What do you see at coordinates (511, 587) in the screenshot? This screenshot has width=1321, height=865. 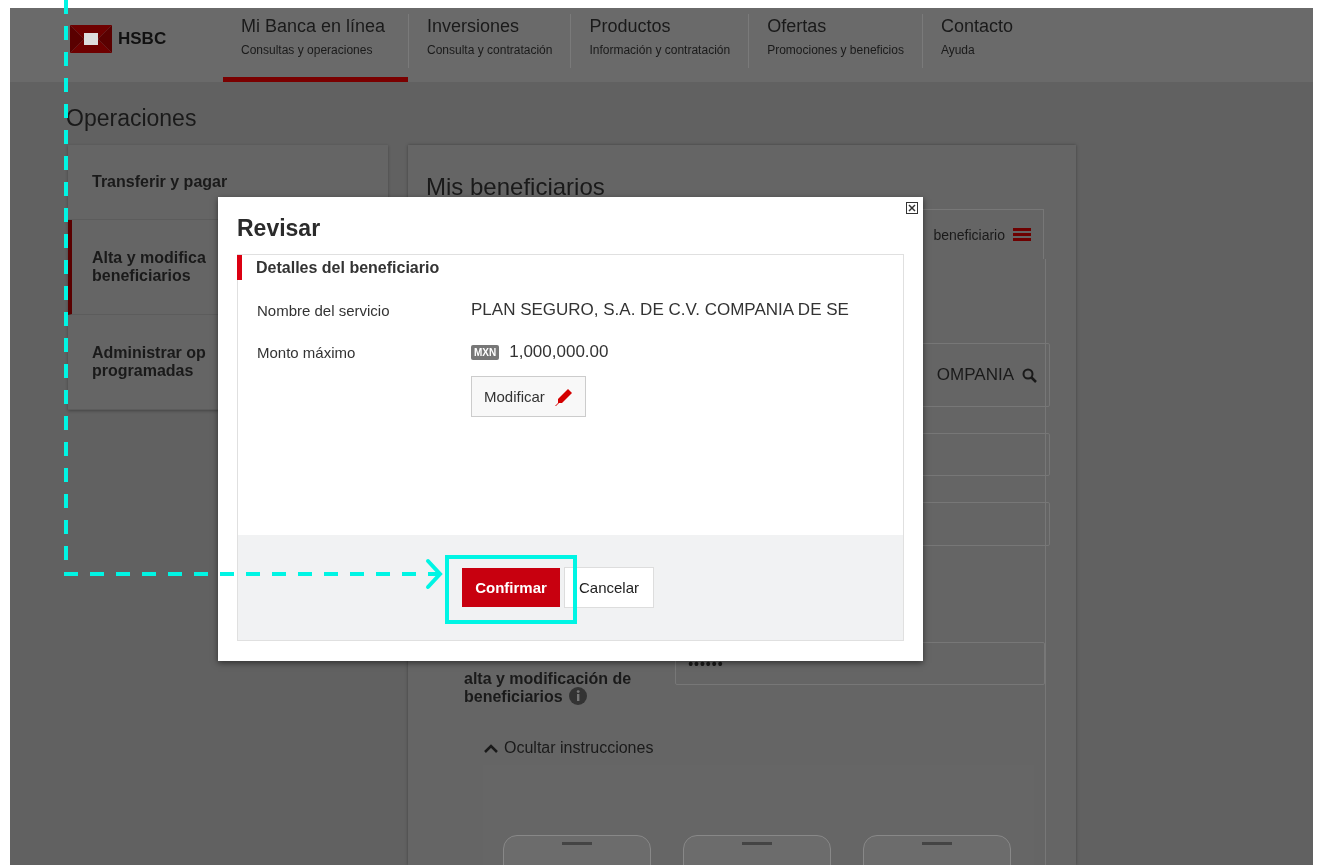 I see `confirm-button: Confirmar` at bounding box center [511, 587].